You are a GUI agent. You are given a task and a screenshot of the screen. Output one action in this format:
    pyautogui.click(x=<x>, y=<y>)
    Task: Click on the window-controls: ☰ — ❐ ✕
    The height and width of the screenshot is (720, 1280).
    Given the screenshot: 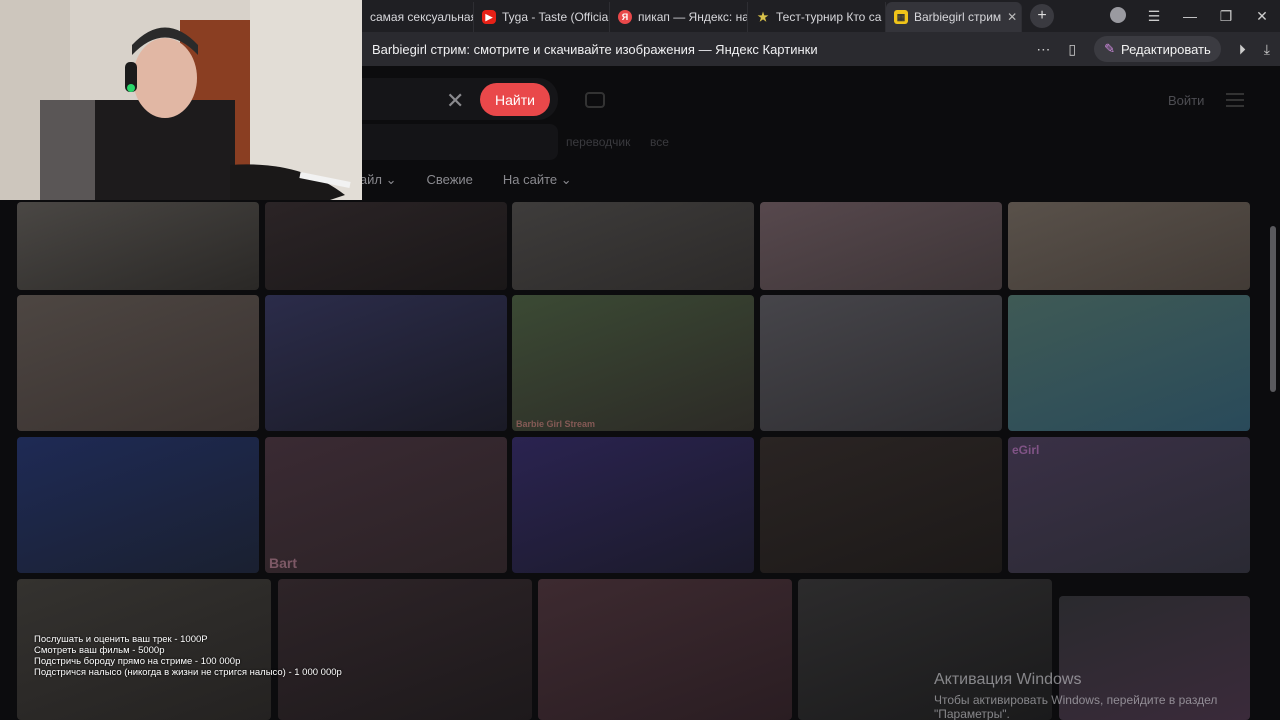 What is the action you would take?
    pyautogui.click(x=1190, y=16)
    